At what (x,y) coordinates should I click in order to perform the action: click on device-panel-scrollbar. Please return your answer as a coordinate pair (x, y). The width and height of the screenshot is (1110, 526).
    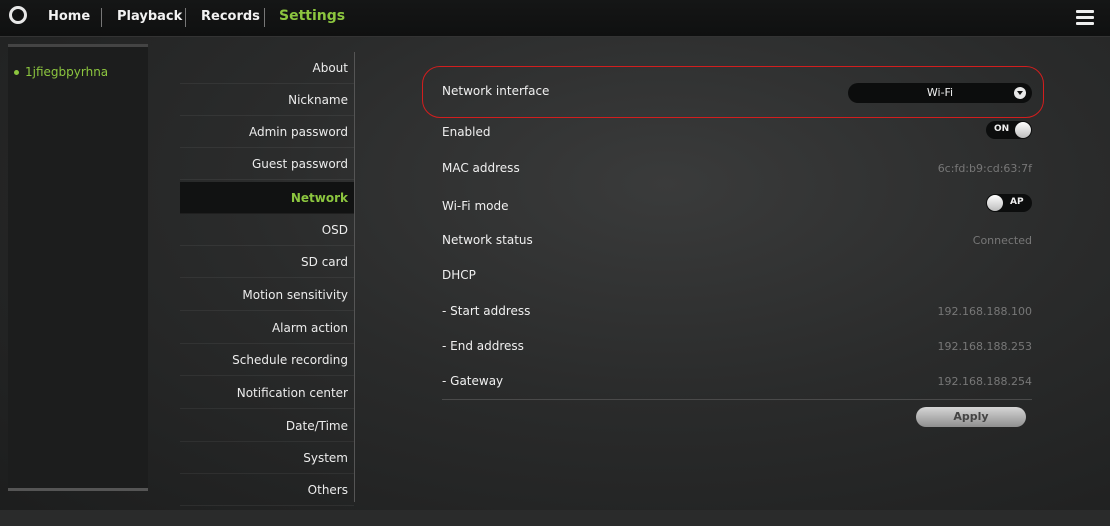
    Looking at the image, I should click on (78, 489).